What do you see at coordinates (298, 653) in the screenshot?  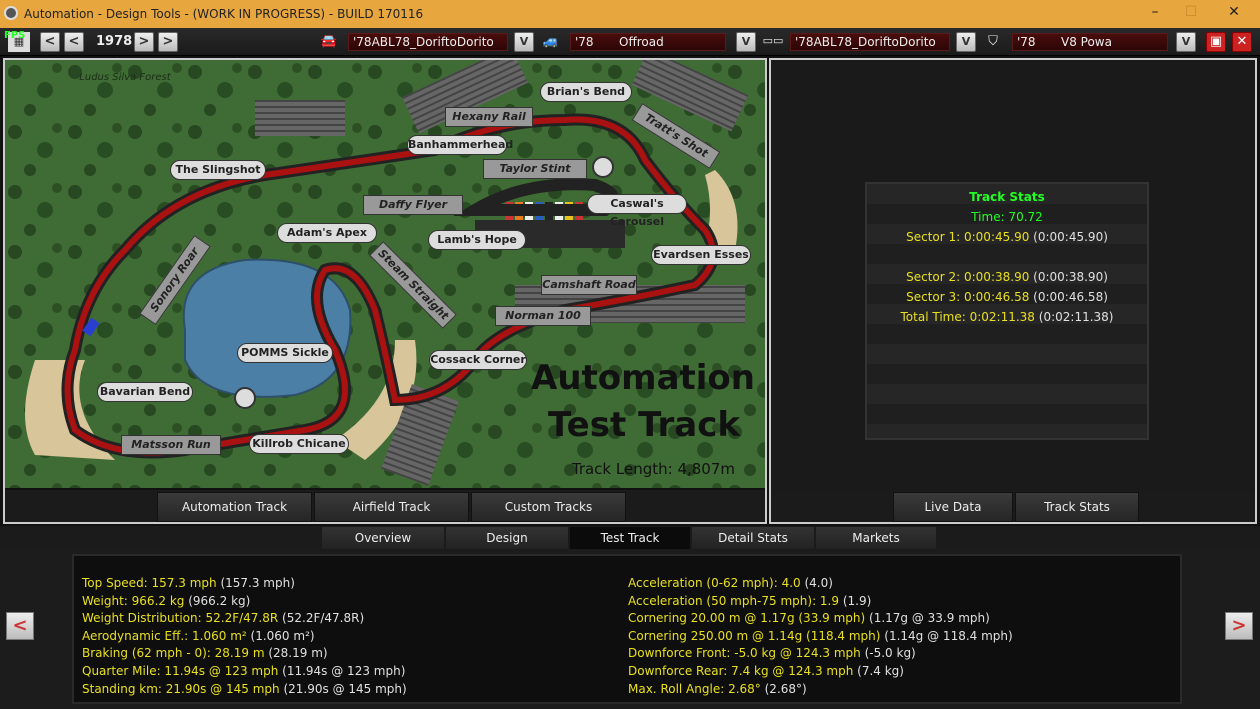 I see `stat-reference: (28.19 m)` at bounding box center [298, 653].